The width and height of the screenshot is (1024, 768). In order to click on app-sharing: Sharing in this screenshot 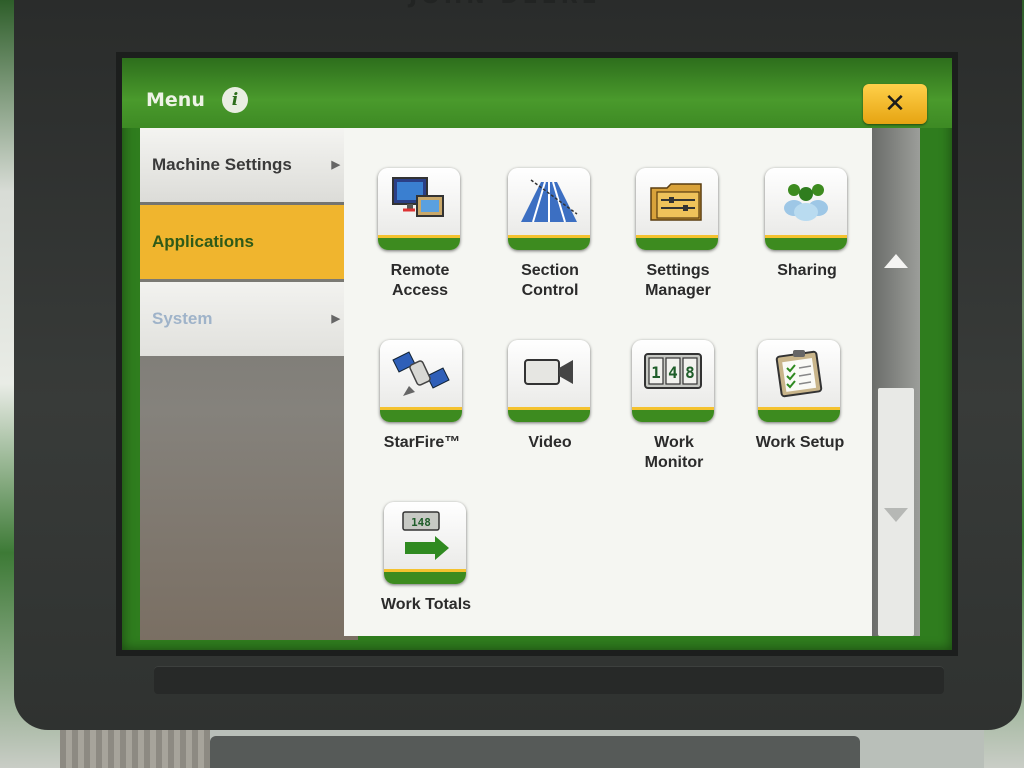, I will do `click(807, 243)`.